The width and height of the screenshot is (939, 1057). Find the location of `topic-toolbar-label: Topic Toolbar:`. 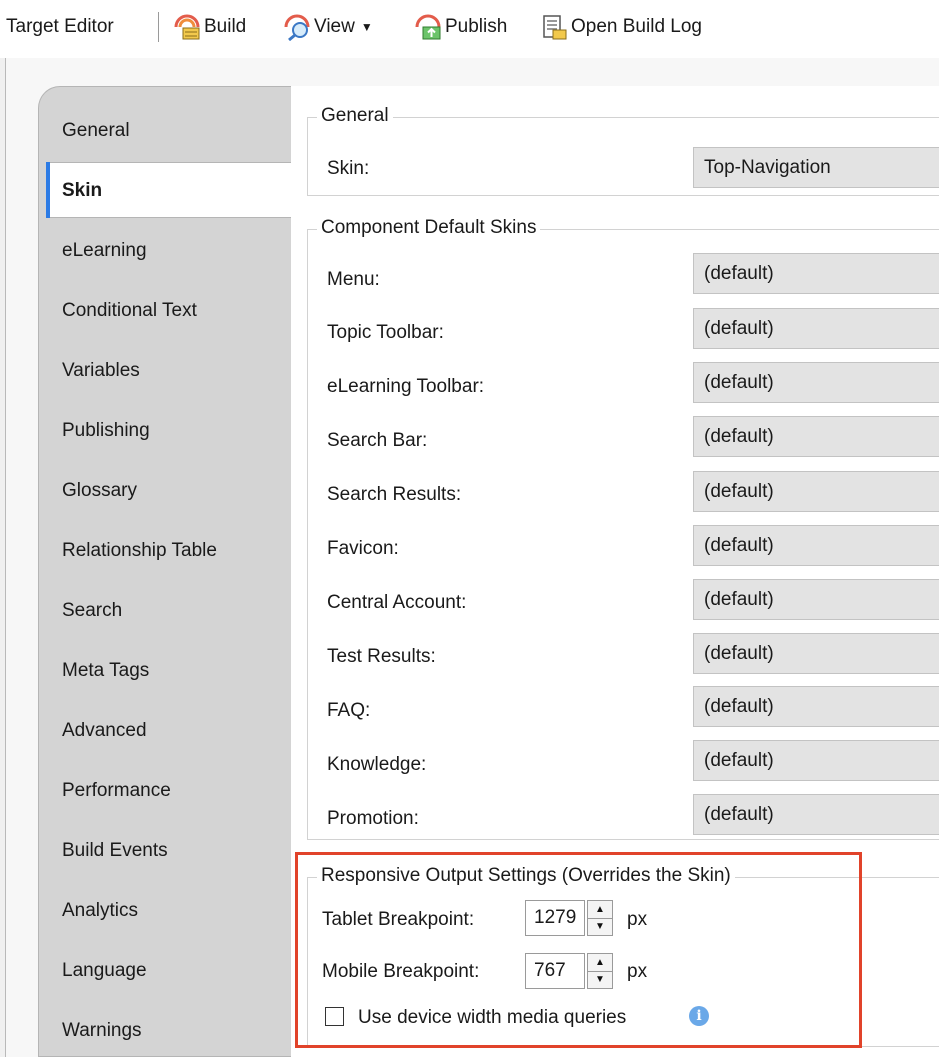

topic-toolbar-label: Topic Toolbar: is located at coordinates (385, 332).